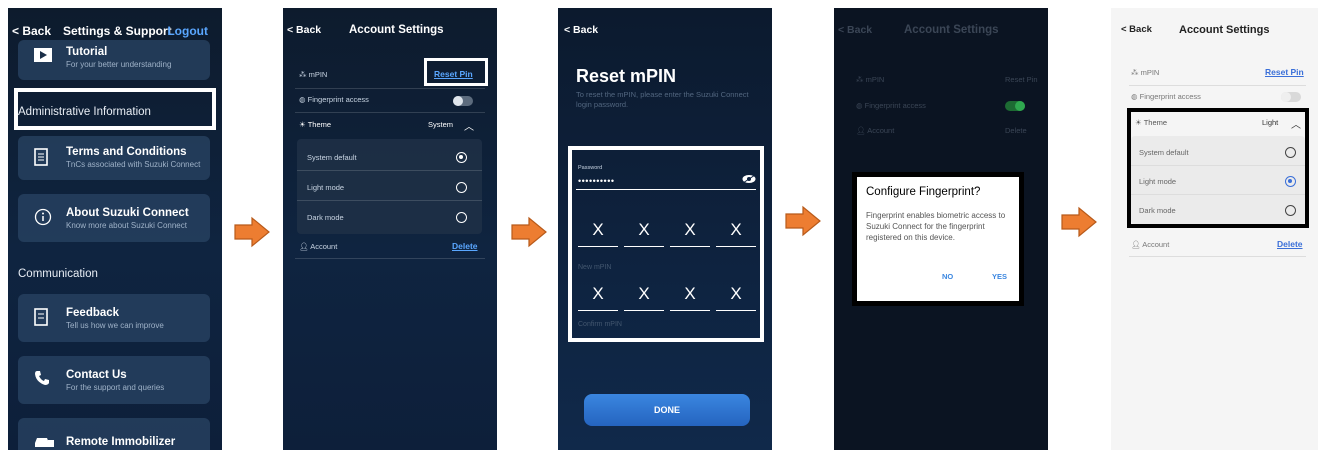 This screenshot has width=1325, height=450. Describe the element at coordinates (736, 294) in the screenshot. I see `confirm-mpin-digit-4: X` at that location.